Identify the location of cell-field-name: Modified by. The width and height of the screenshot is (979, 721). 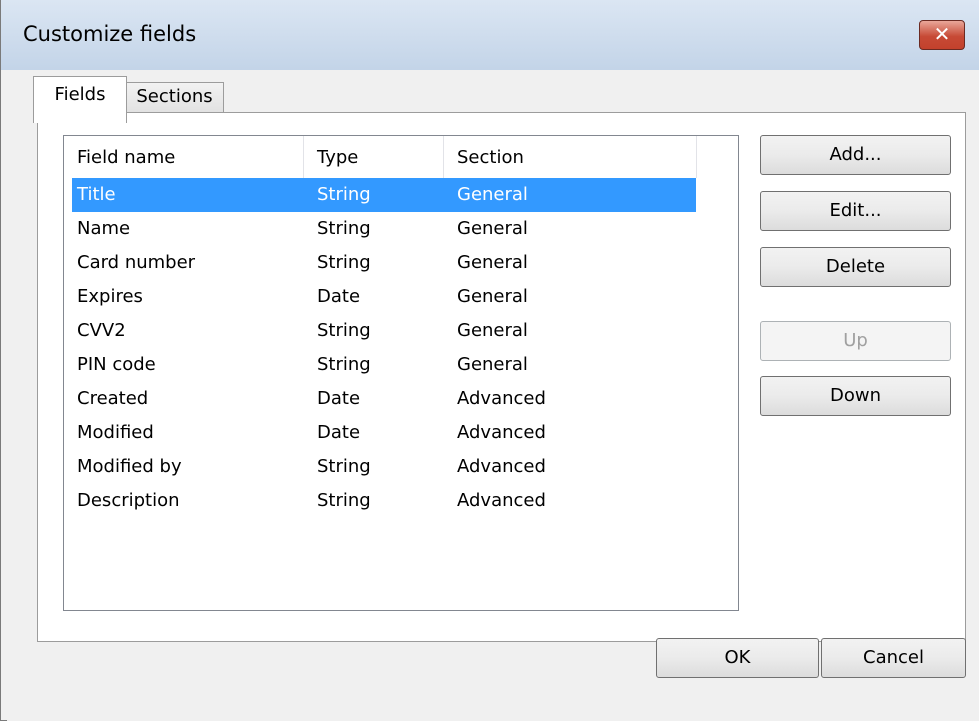
(129, 466).